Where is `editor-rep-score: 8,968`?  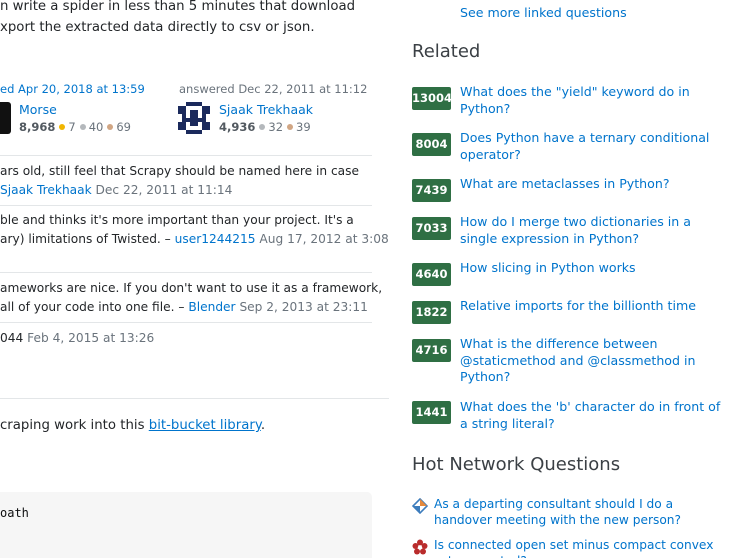 editor-rep-score: 8,968 is located at coordinates (37, 127).